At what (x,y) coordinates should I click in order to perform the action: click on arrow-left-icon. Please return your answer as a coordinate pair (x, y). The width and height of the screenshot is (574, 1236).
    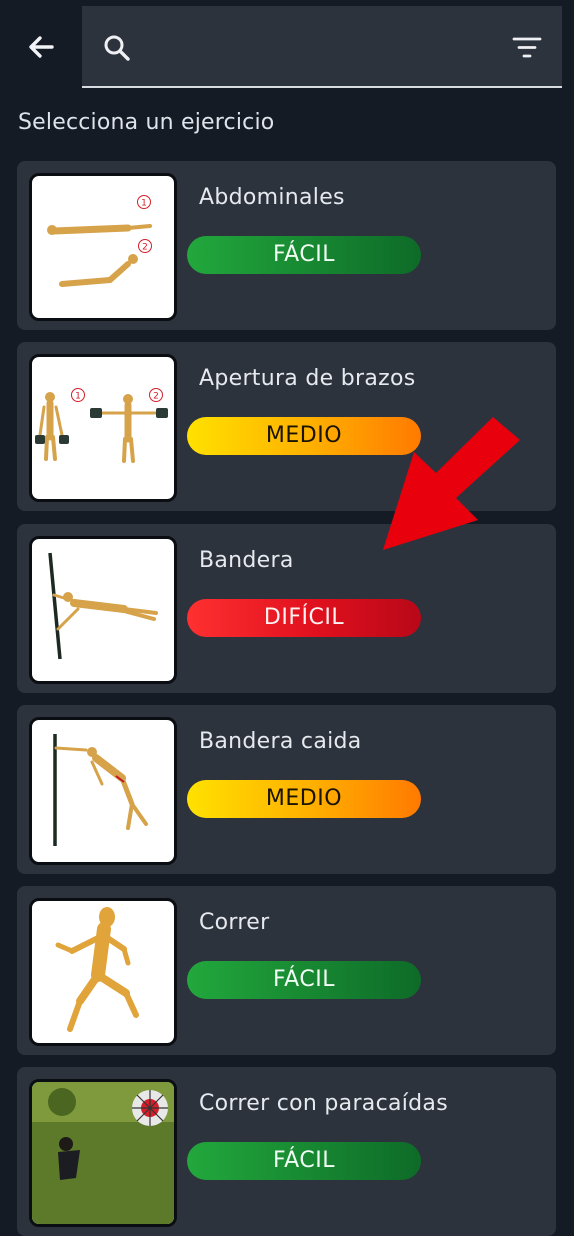
    Looking at the image, I should click on (41, 47).